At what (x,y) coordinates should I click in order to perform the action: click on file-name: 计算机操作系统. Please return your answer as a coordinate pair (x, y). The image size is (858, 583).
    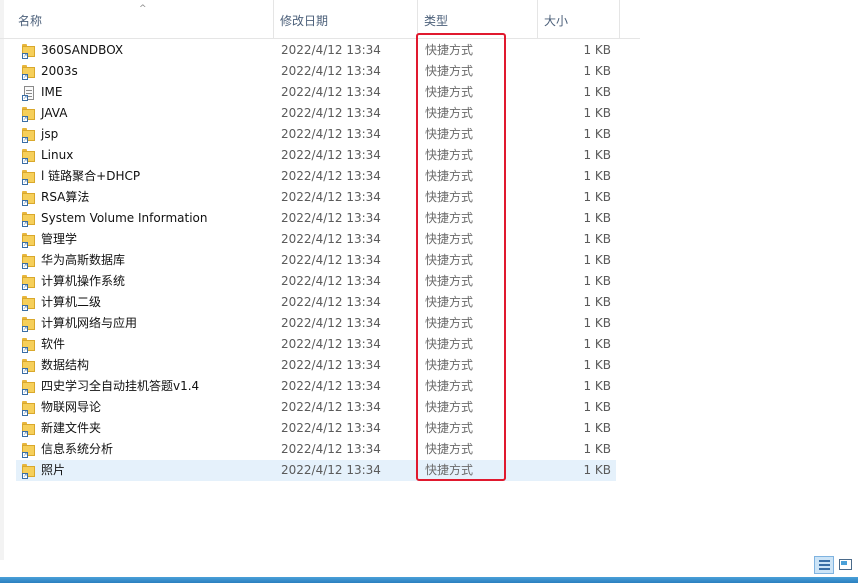
    Looking at the image, I should click on (83, 281).